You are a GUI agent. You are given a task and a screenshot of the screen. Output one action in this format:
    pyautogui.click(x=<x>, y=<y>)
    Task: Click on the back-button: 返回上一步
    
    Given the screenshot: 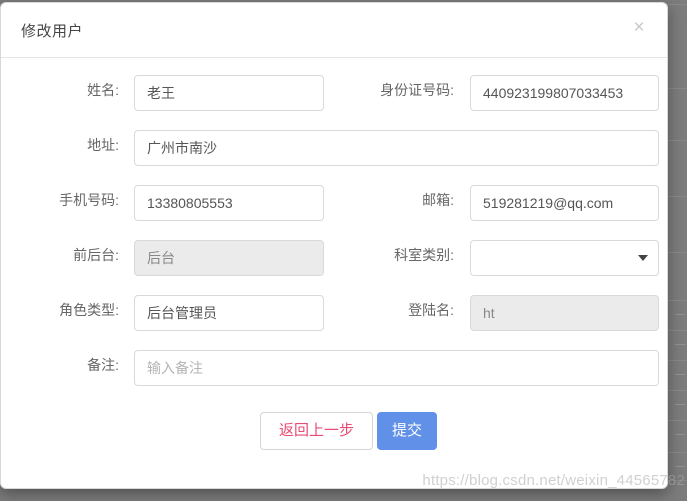 What is the action you would take?
    pyautogui.click(x=316, y=431)
    